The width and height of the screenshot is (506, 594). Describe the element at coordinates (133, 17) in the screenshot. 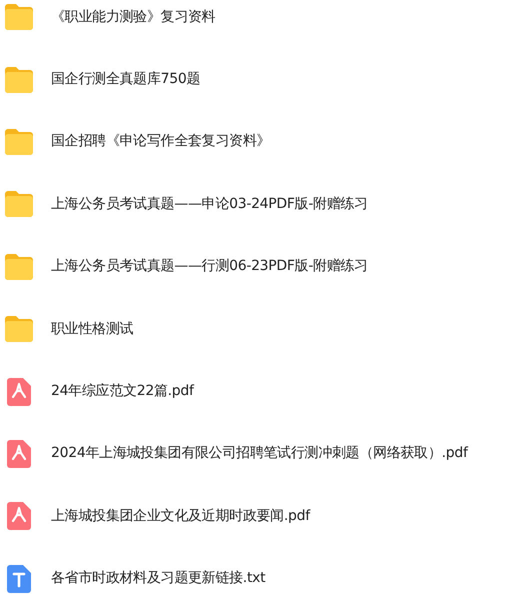

I see `file-name: 《职业能力测验》复习资料` at that location.